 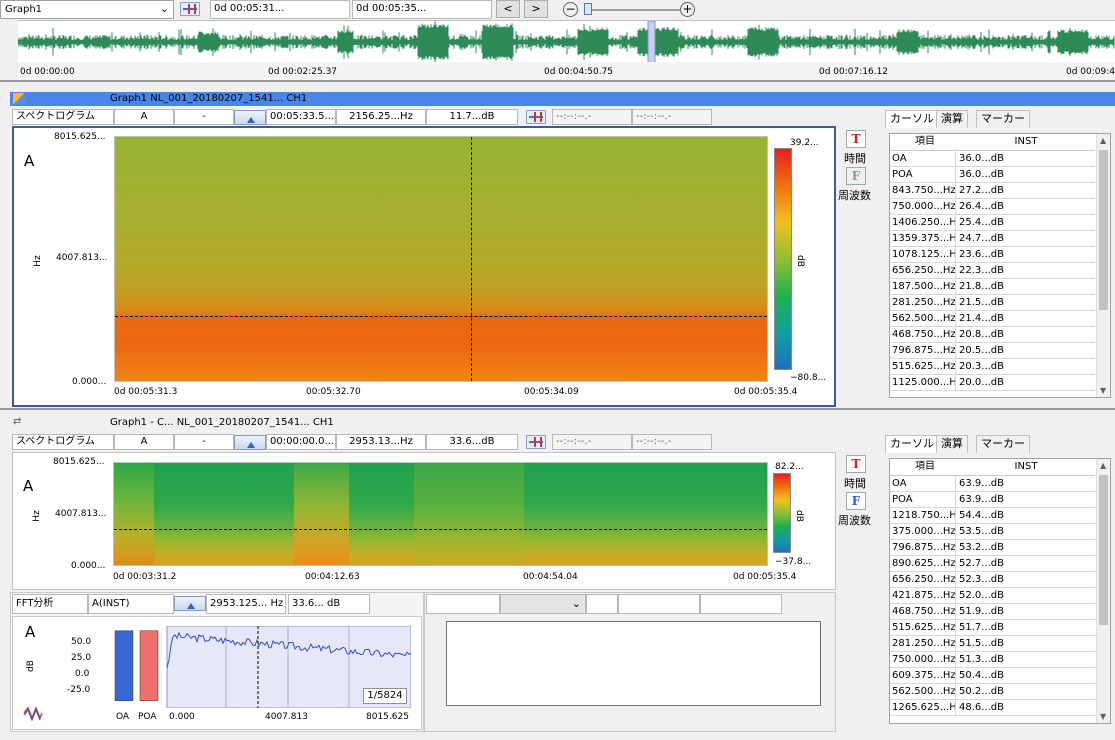 I want to click on table-row: 468.750...Hz 20.8...dB, so click(x=992, y=335).